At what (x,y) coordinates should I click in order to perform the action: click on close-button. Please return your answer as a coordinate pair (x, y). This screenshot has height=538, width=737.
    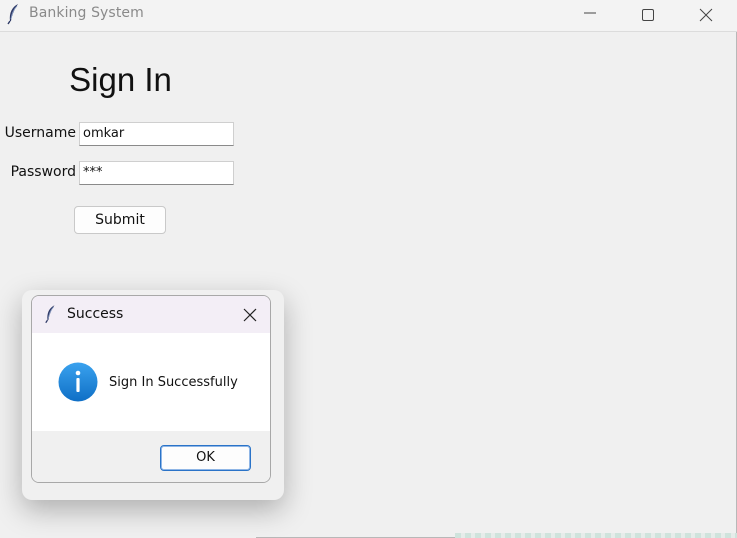
    Looking at the image, I should click on (706, 15).